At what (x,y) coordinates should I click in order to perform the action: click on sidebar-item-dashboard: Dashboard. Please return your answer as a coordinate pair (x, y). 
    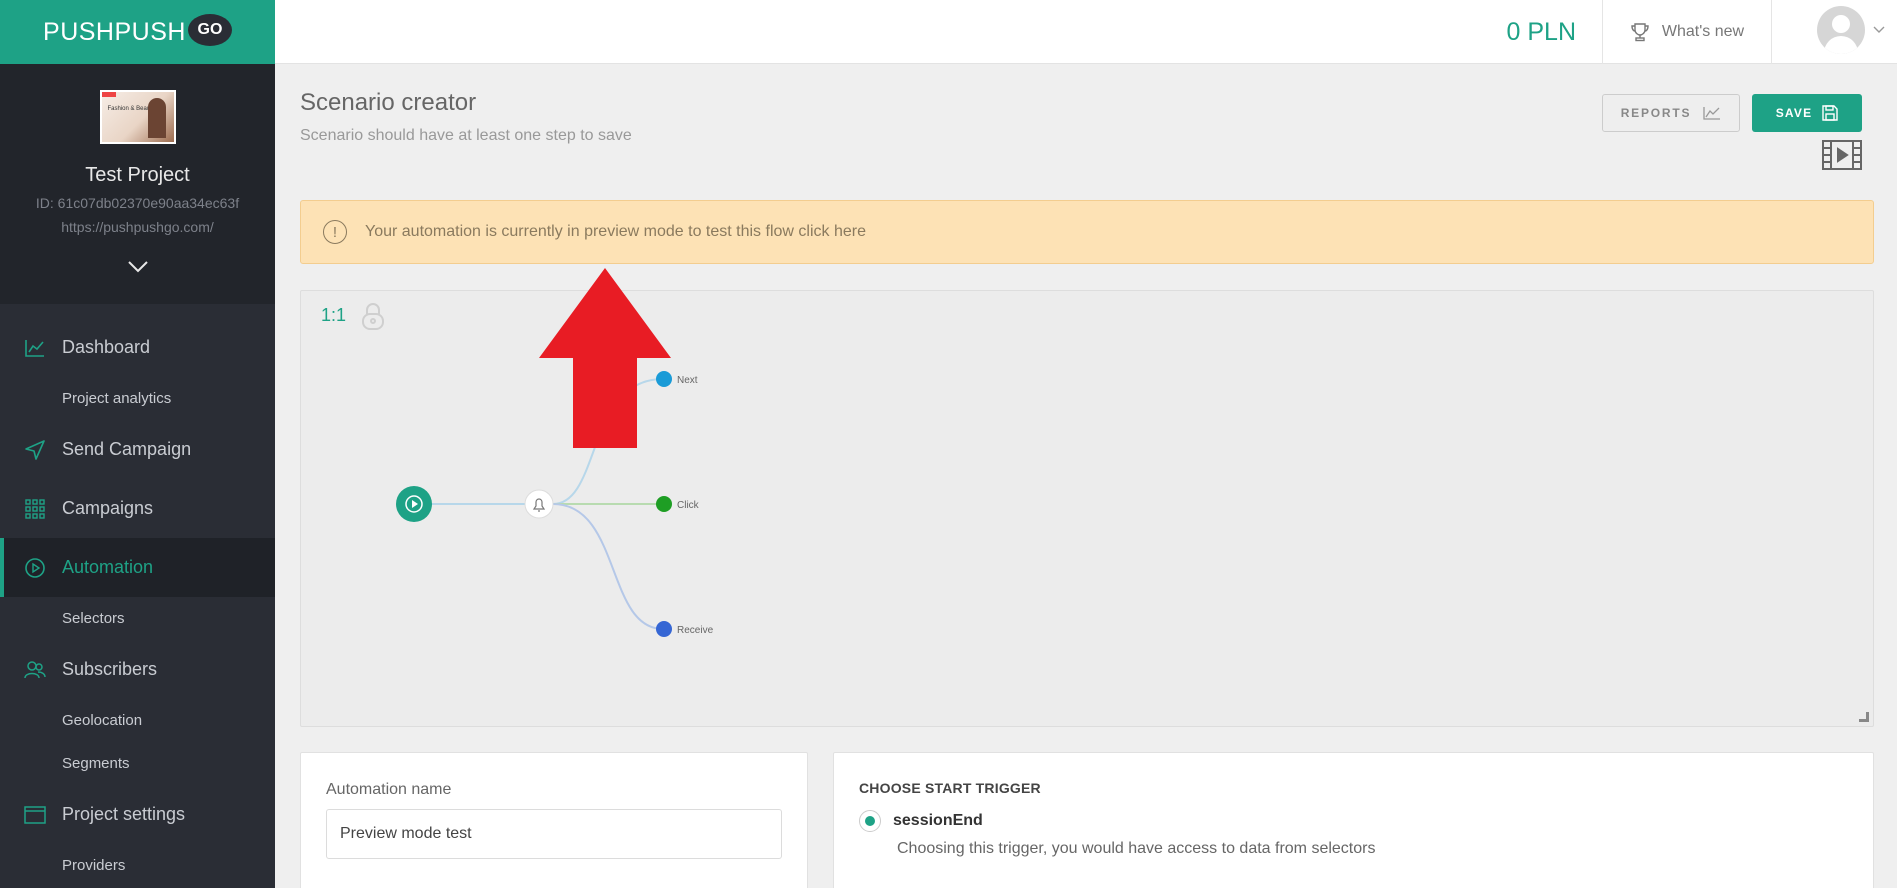
    Looking at the image, I should click on (137, 347).